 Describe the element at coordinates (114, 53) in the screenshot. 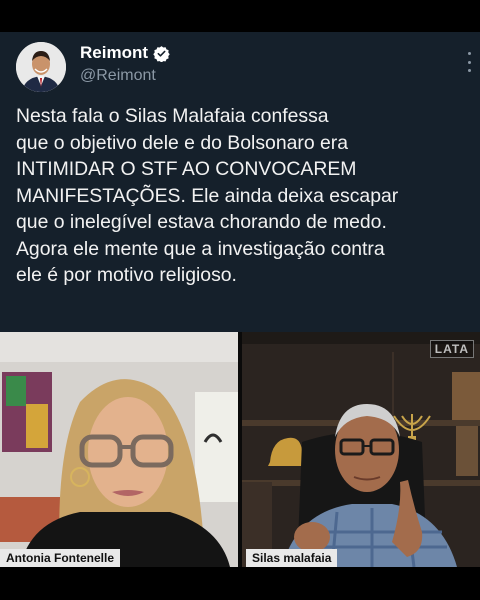

I see `author-name: Reimont` at that location.